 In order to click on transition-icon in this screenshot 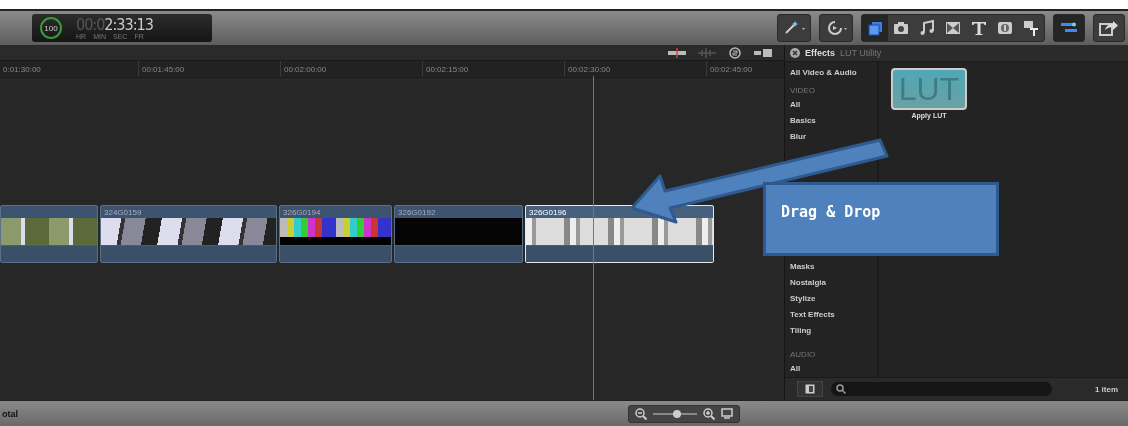, I will do `click(953, 28)`.